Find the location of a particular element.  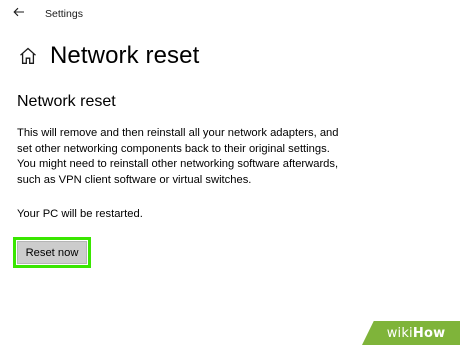

restart-note: Your PC will be restarted. is located at coordinates (80, 214).